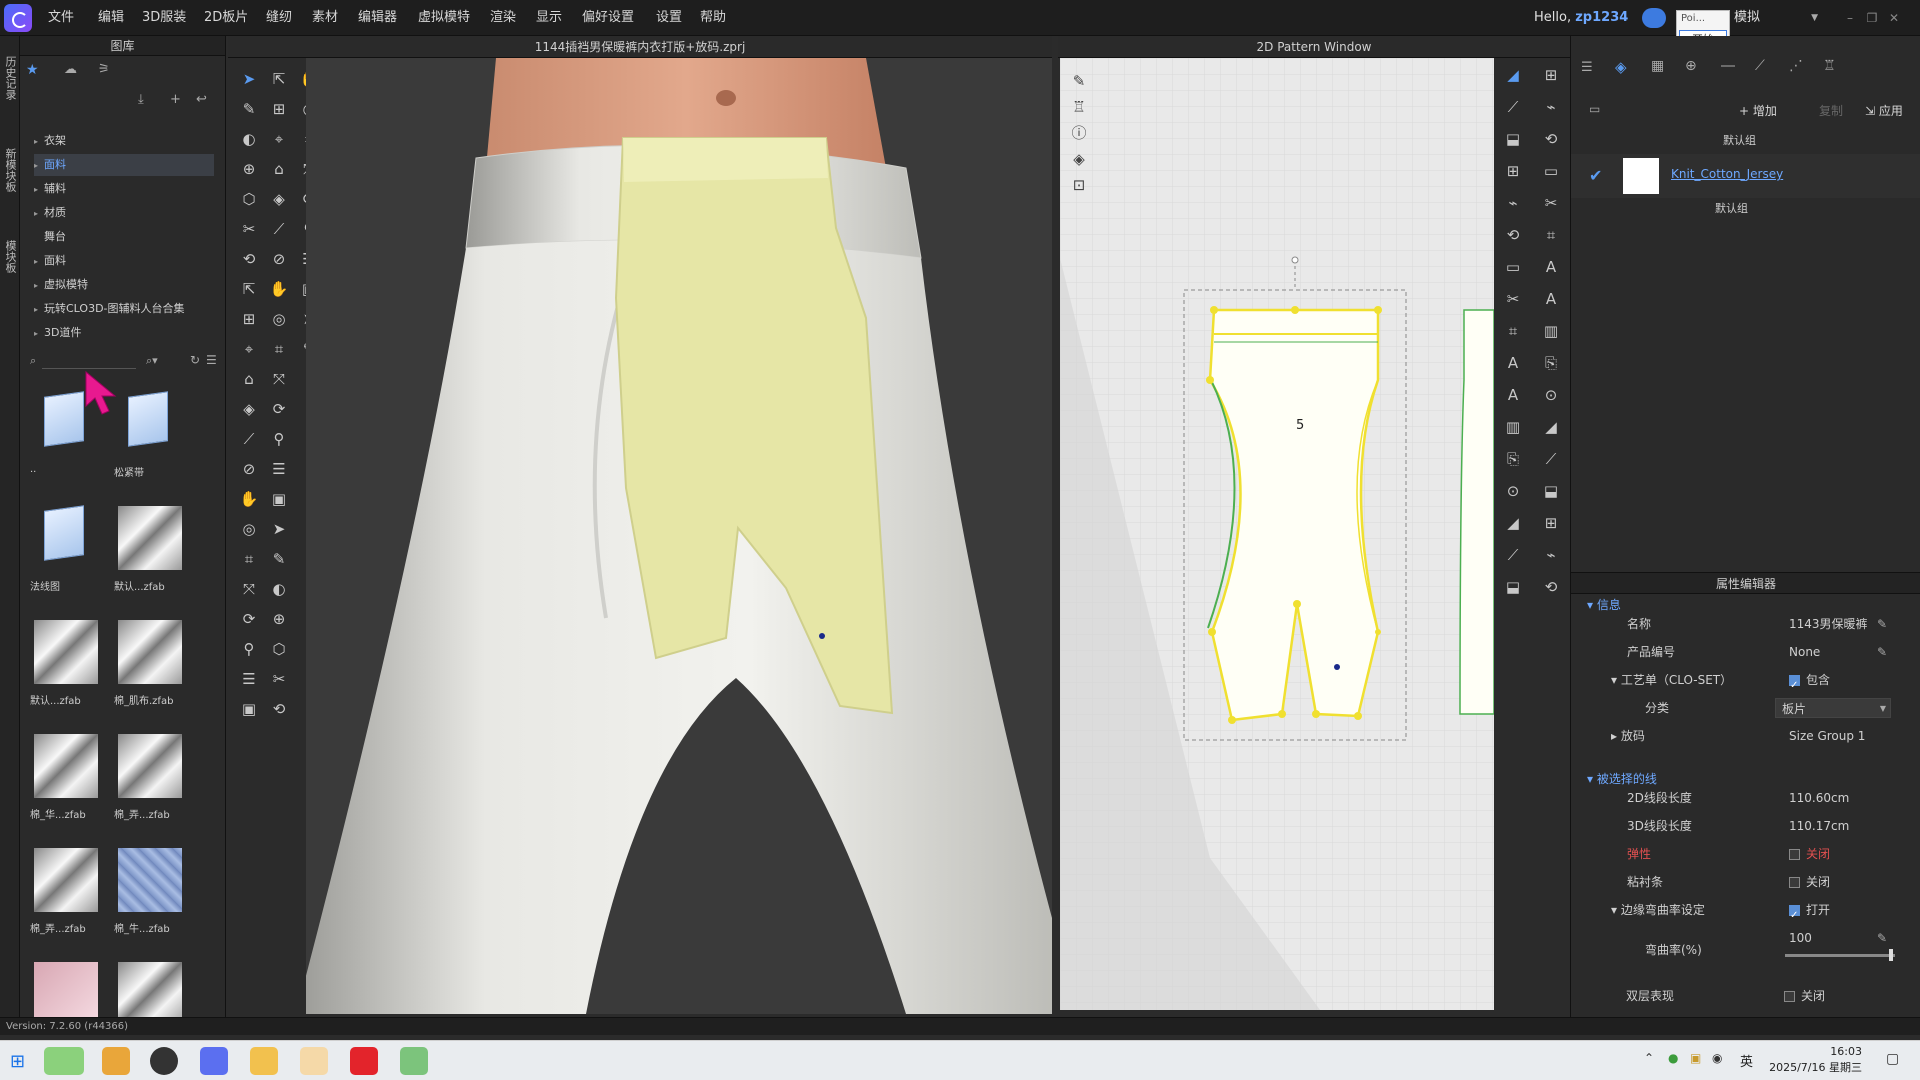 This screenshot has width=1920, height=1080. Describe the element at coordinates (279, 379) in the screenshot. I see `measure-icon: ⤧` at that location.